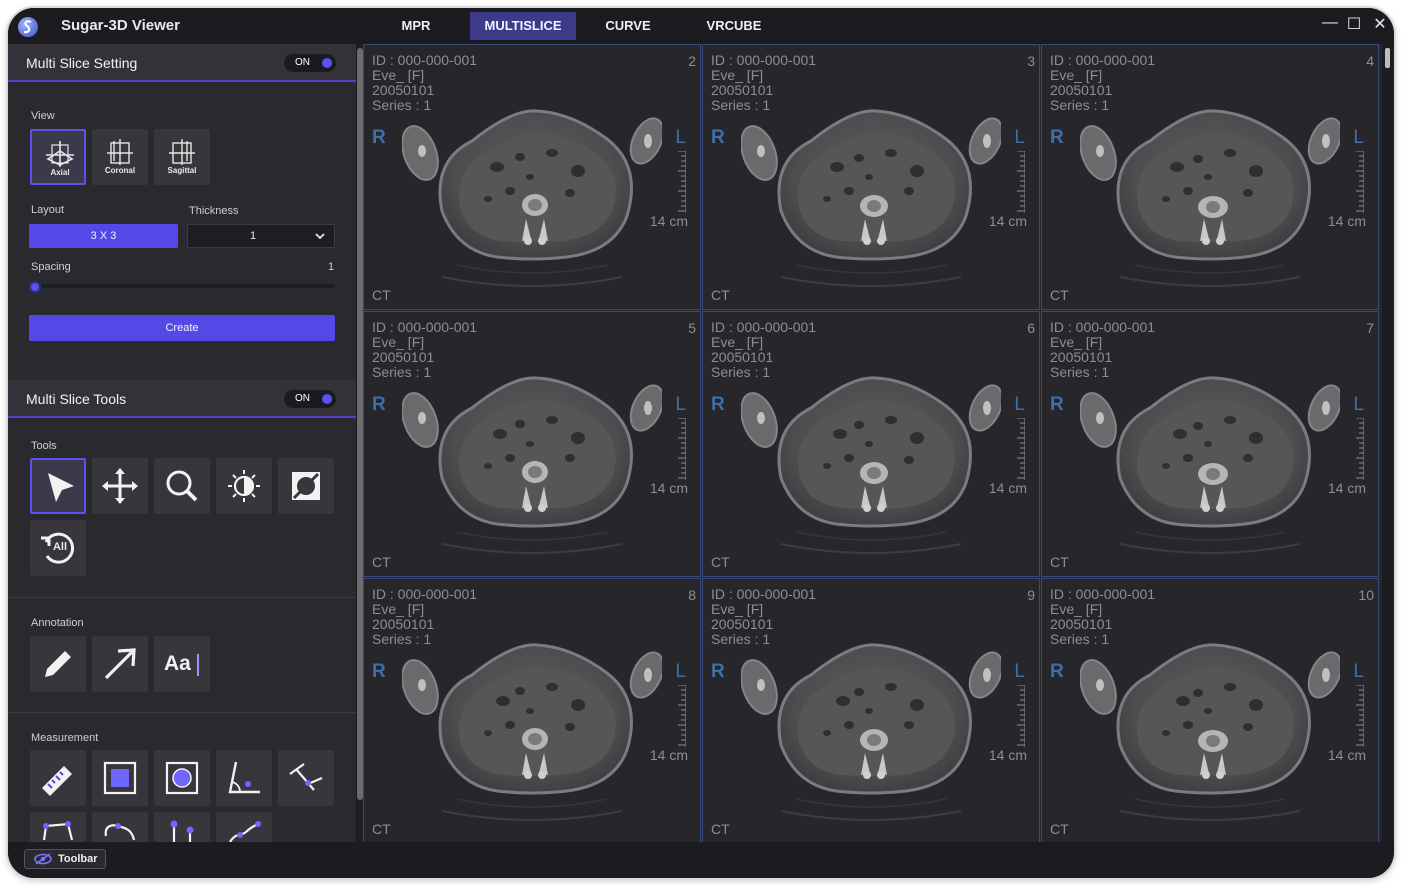  I want to click on magnifier-icon, so click(182, 486).